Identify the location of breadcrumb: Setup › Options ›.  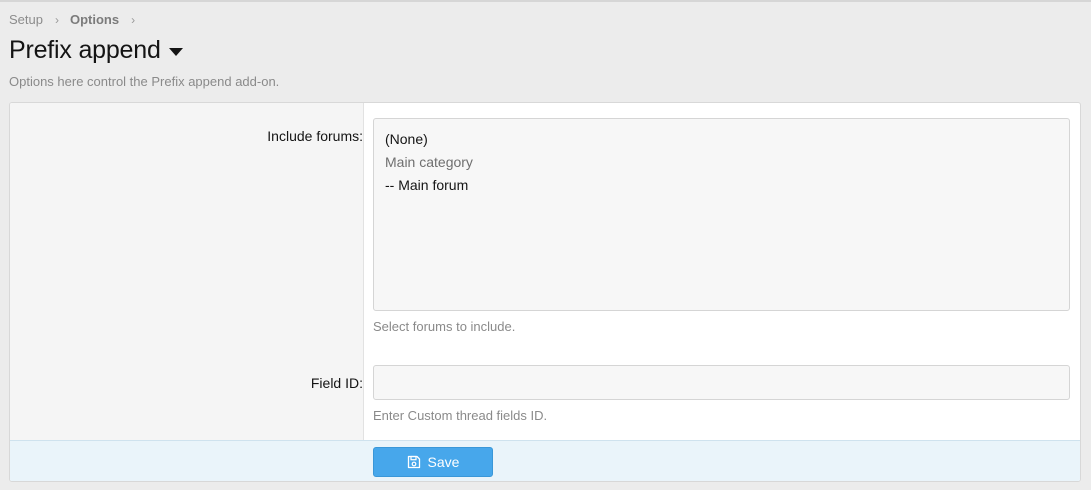
(77, 19).